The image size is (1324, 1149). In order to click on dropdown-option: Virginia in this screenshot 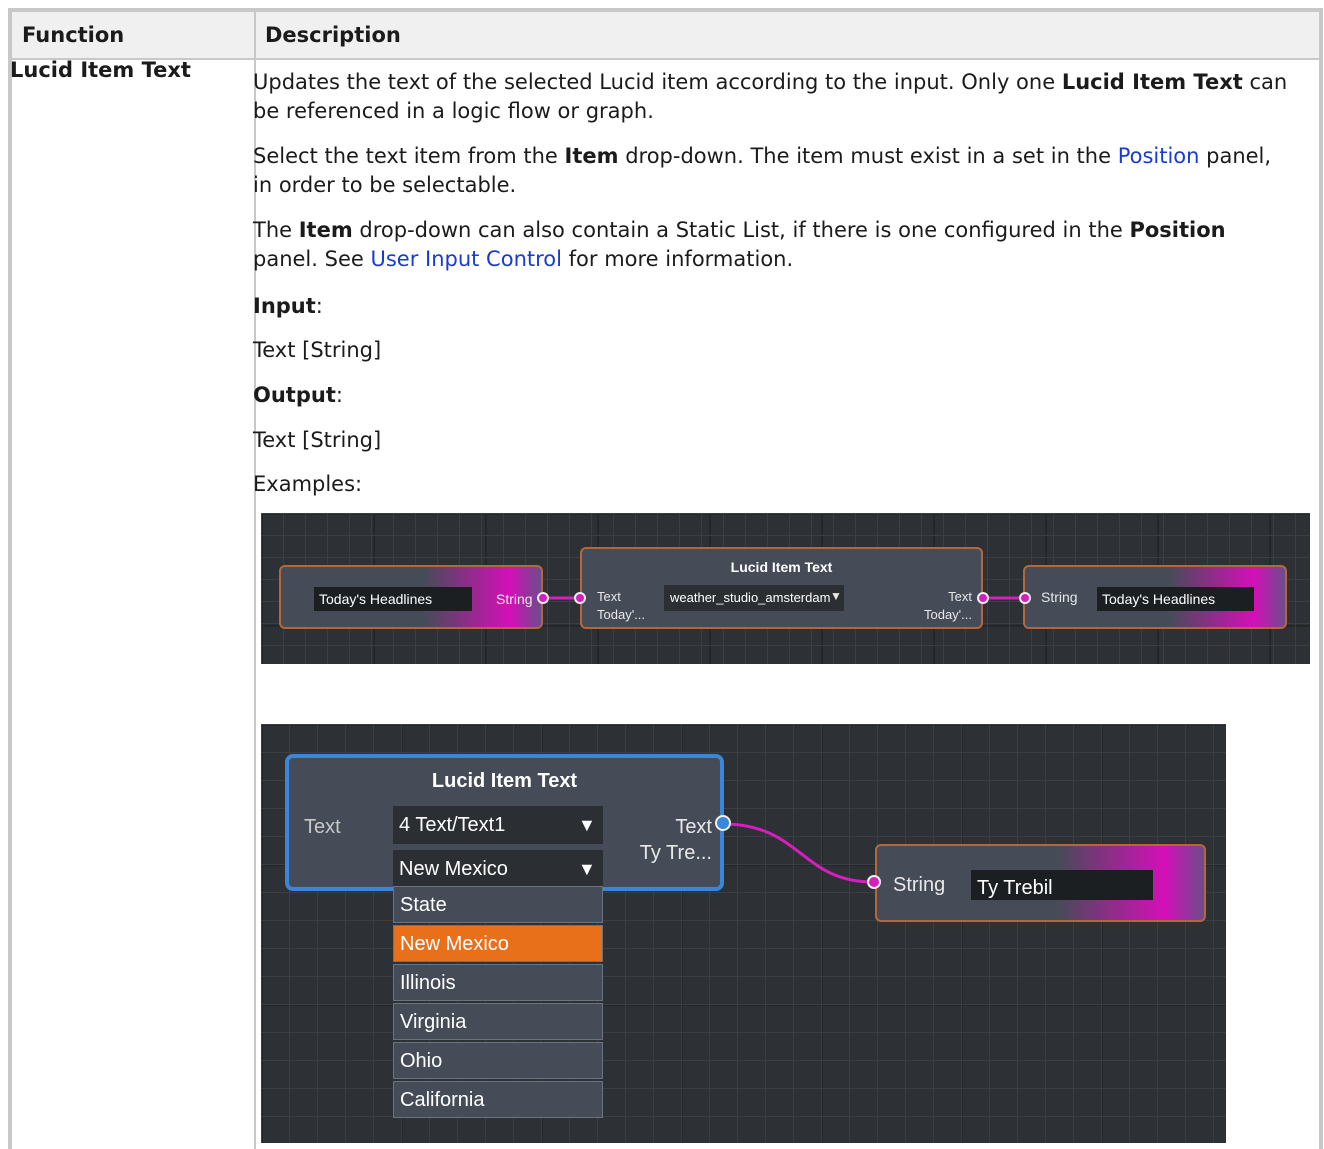, I will do `click(498, 1021)`.